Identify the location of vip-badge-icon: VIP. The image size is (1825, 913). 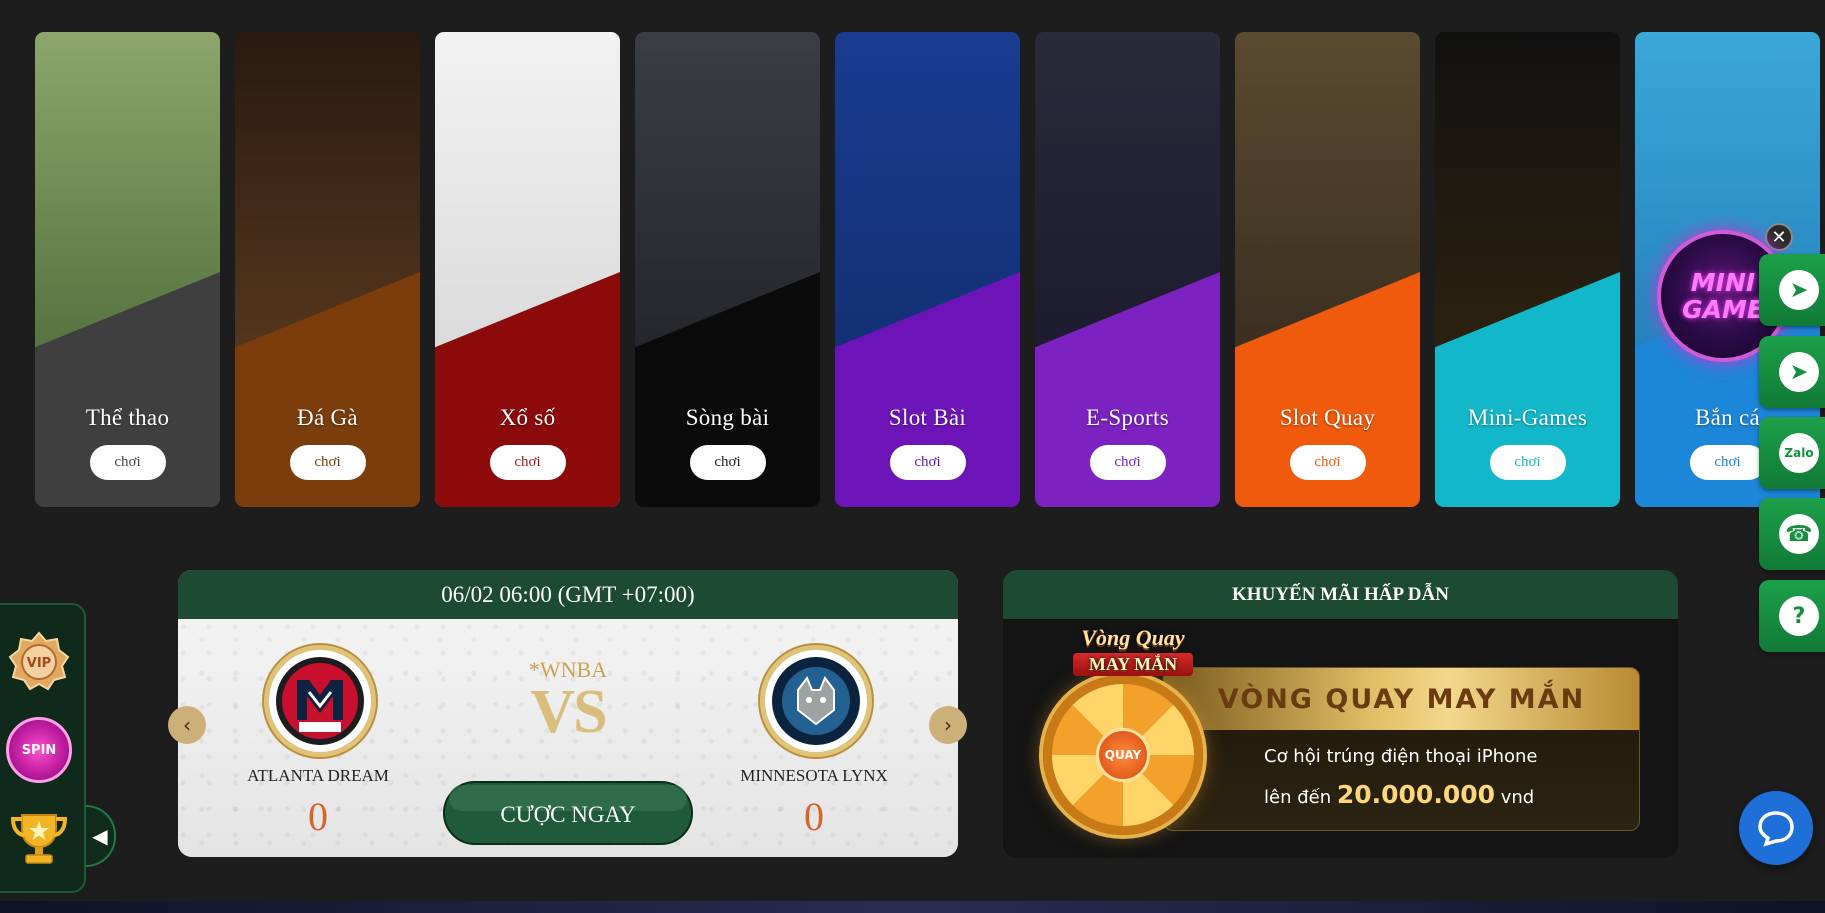
(39, 662).